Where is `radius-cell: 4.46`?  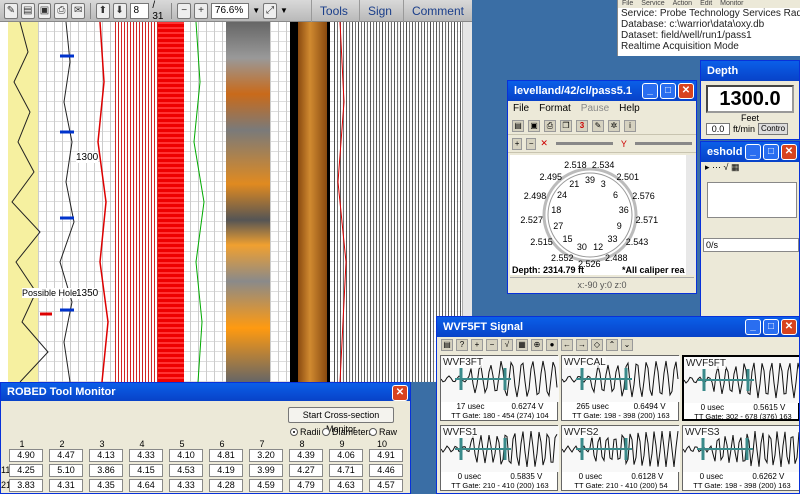
radius-cell: 4.46 is located at coordinates (386, 470).